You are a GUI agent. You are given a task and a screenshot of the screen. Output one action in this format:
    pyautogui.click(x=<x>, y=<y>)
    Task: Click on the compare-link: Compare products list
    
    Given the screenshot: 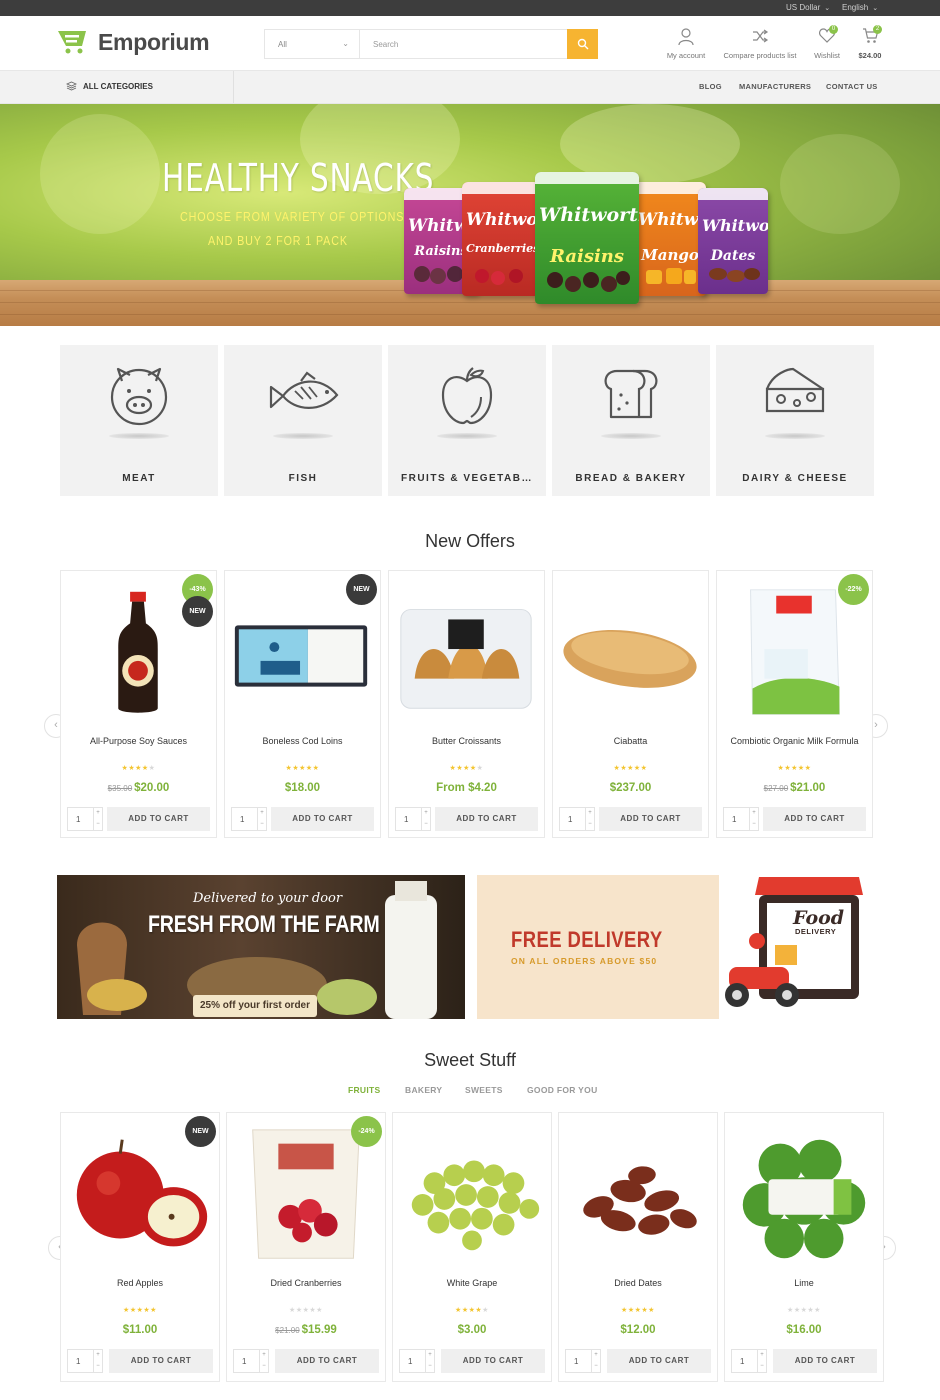 What is the action you would take?
    pyautogui.click(x=760, y=44)
    